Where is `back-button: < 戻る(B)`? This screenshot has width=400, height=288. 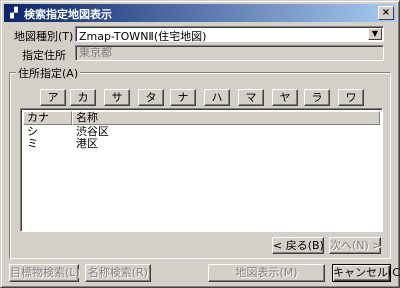
back-button: < 戻る(B) is located at coordinates (298, 245).